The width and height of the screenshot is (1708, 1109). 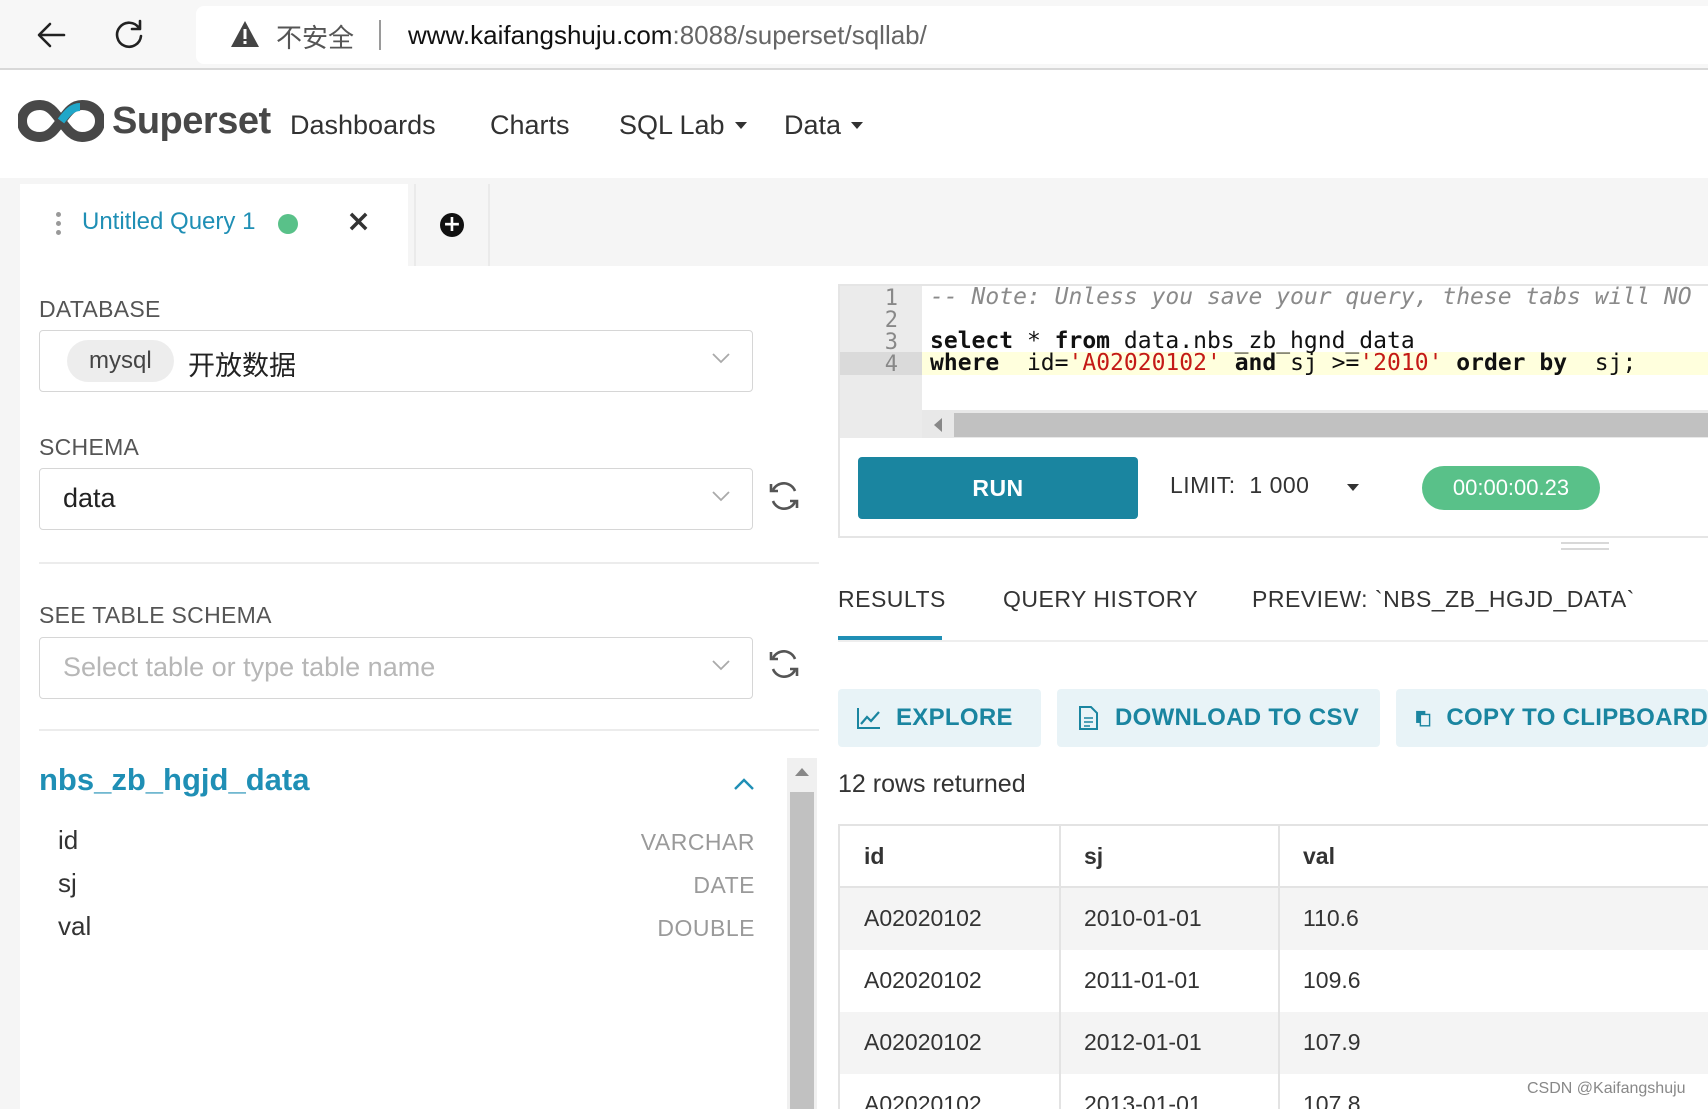 What do you see at coordinates (174, 780) in the screenshot?
I see `table-name-heading: nbs_zb_hgjd_data` at bounding box center [174, 780].